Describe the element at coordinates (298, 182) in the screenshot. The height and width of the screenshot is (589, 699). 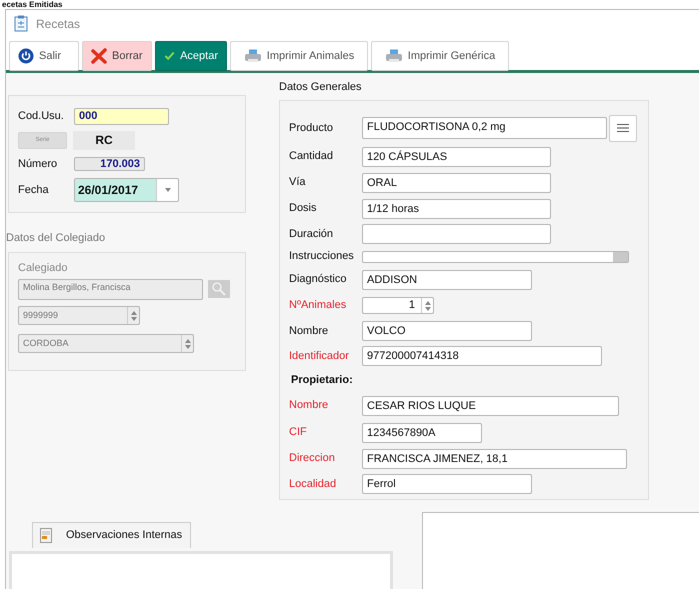
I see `field-label: Vía` at that location.